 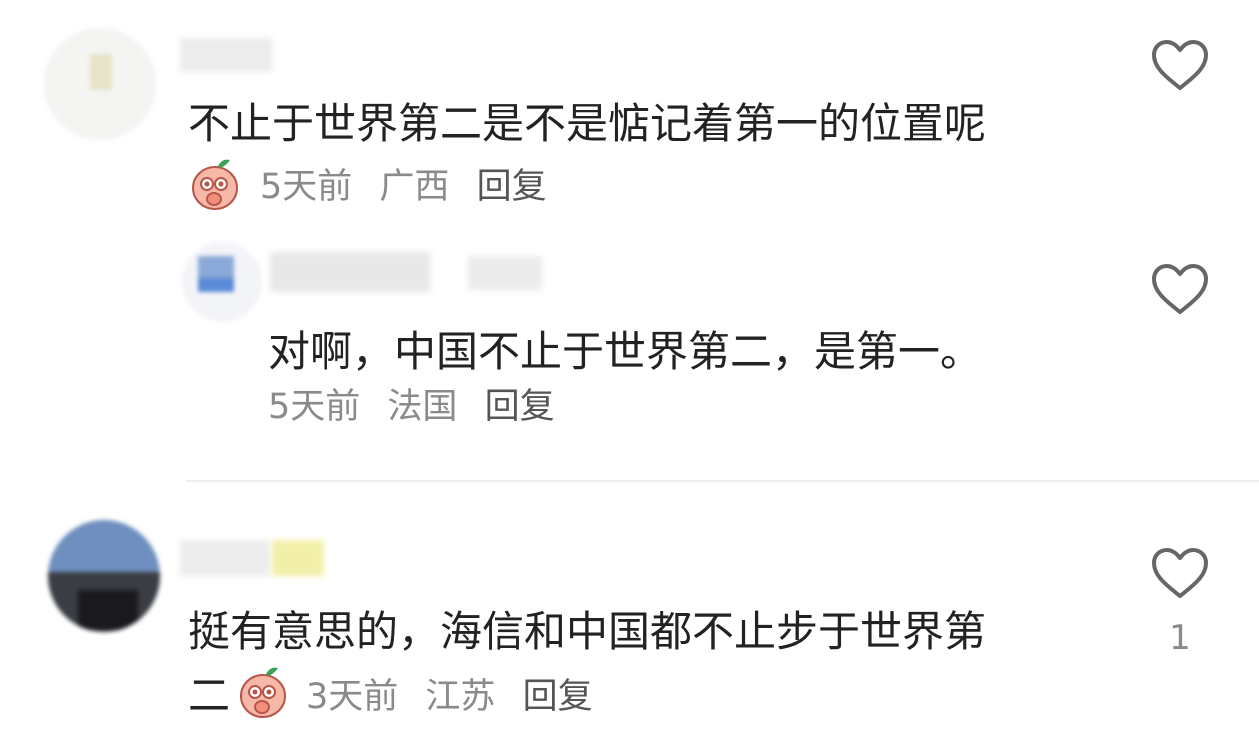 What do you see at coordinates (625, 351) in the screenshot?
I see `reply-text: 对啊，中国不止于世界第二，是第一。` at bounding box center [625, 351].